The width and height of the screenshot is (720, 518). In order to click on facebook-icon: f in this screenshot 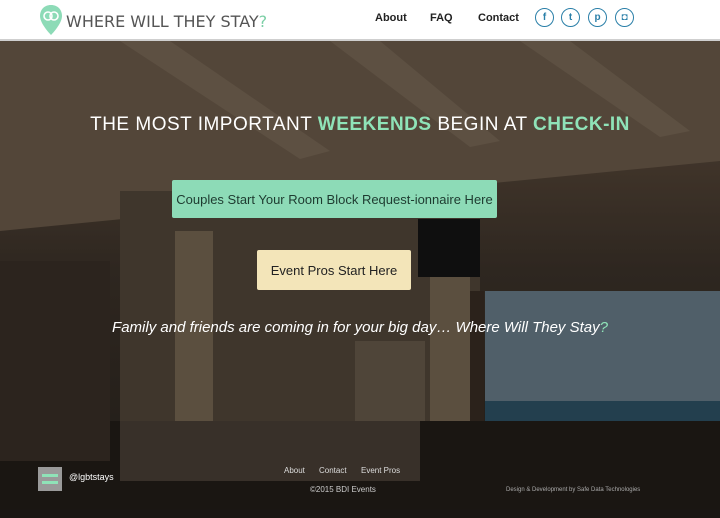, I will do `click(544, 17)`.